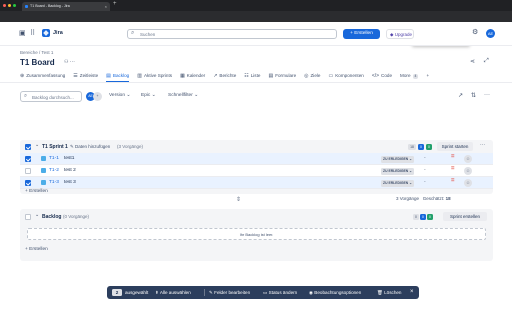 The image size is (512, 320). What do you see at coordinates (256, 183) in the screenshot?
I see `issue-row: T1-3 test 3 ZU ERLEDIGEN ⌄ - = ☺` at bounding box center [256, 183].